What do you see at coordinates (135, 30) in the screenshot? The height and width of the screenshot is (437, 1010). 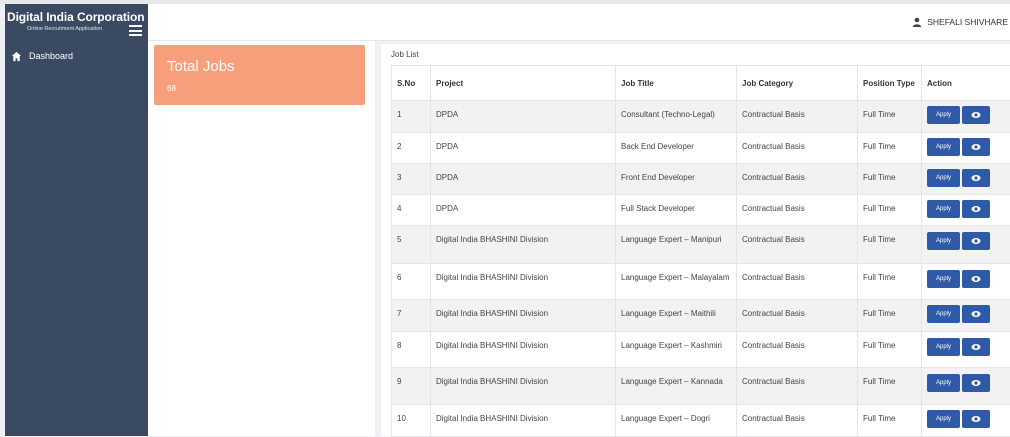 I see `menu-toggle-icon` at bounding box center [135, 30].